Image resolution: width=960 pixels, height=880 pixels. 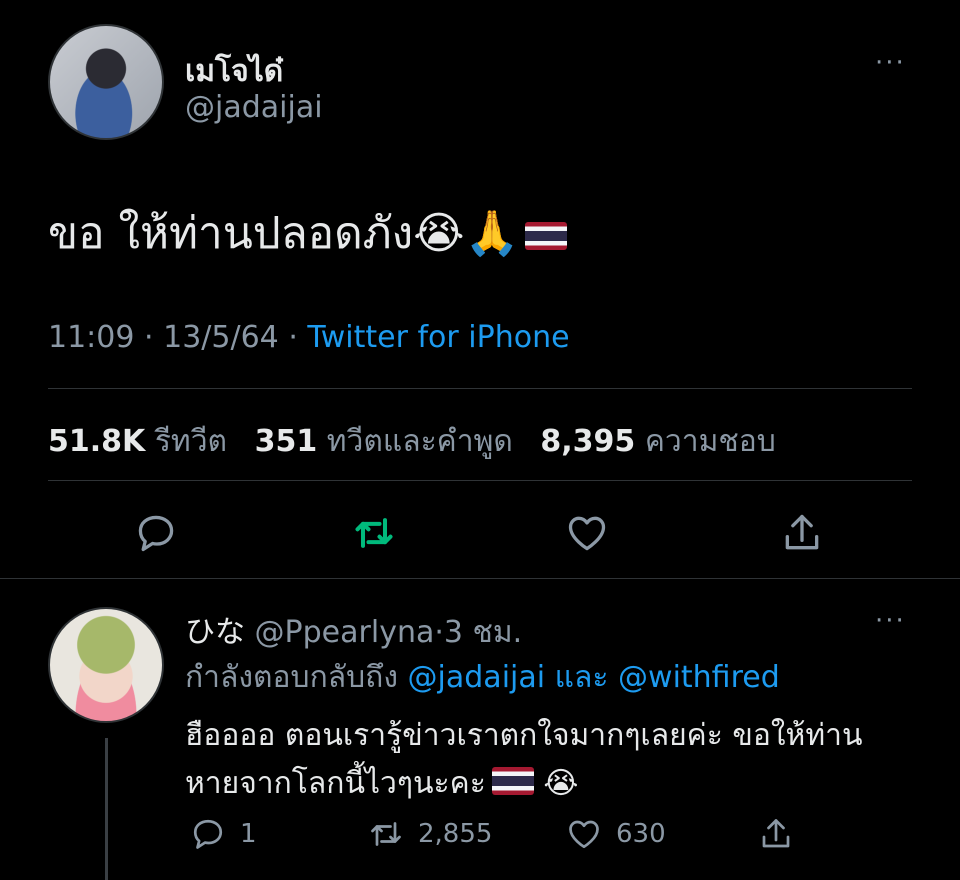 What do you see at coordinates (106, 665) in the screenshot?
I see `reply-author-avatar` at bounding box center [106, 665].